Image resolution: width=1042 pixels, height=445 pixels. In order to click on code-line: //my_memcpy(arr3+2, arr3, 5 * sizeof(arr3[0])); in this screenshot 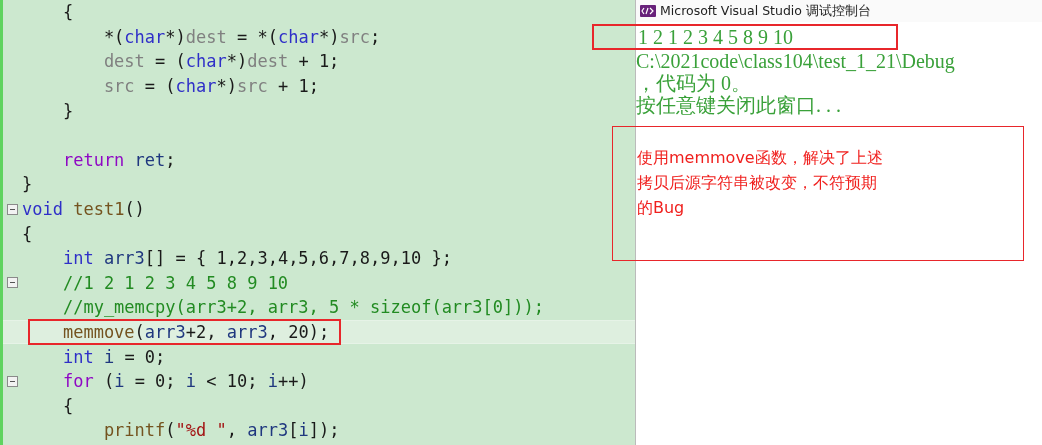, I will do `click(302, 307)`.